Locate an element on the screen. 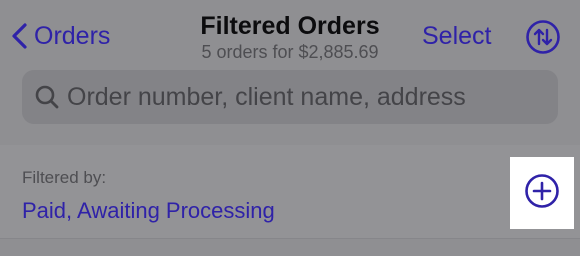 The width and height of the screenshot is (580, 256). select-button: Select is located at coordinates (456, 36).